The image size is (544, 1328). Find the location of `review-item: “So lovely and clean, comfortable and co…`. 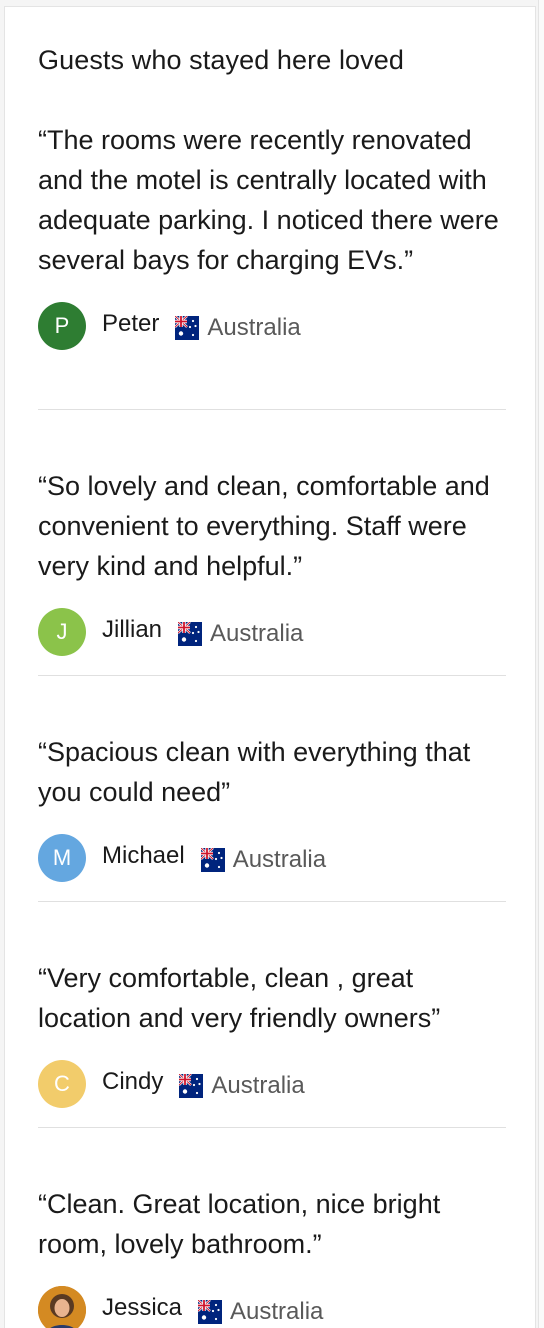

review-item: “So lovely and clean, comfortable and co… is located at coordinates (272, 561).